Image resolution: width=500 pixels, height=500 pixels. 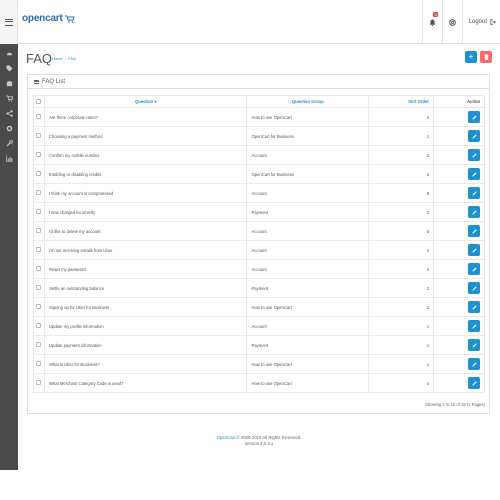 What do you see at coordinates (455, 404) in the screenshot?
I see `pagination-info: Showing 1 to 15 of 15 (1 Pages)` at bounding box center [455, 404].